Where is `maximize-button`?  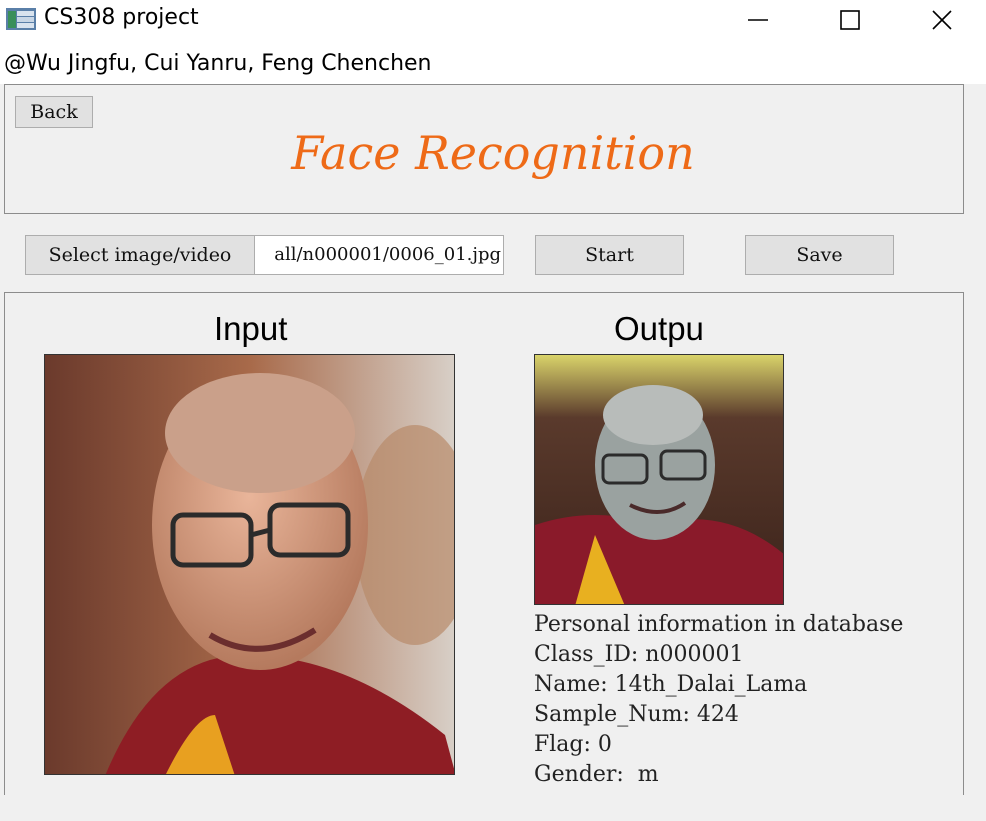 maximize-button is located at coordinates (849, 19).